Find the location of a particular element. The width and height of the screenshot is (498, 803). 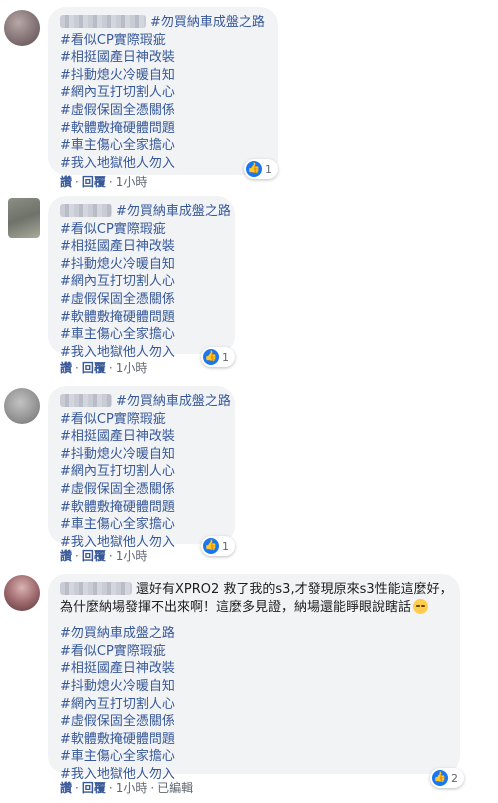

reaction-count-badge: 👍 2 is located at coordinates (447, 778).